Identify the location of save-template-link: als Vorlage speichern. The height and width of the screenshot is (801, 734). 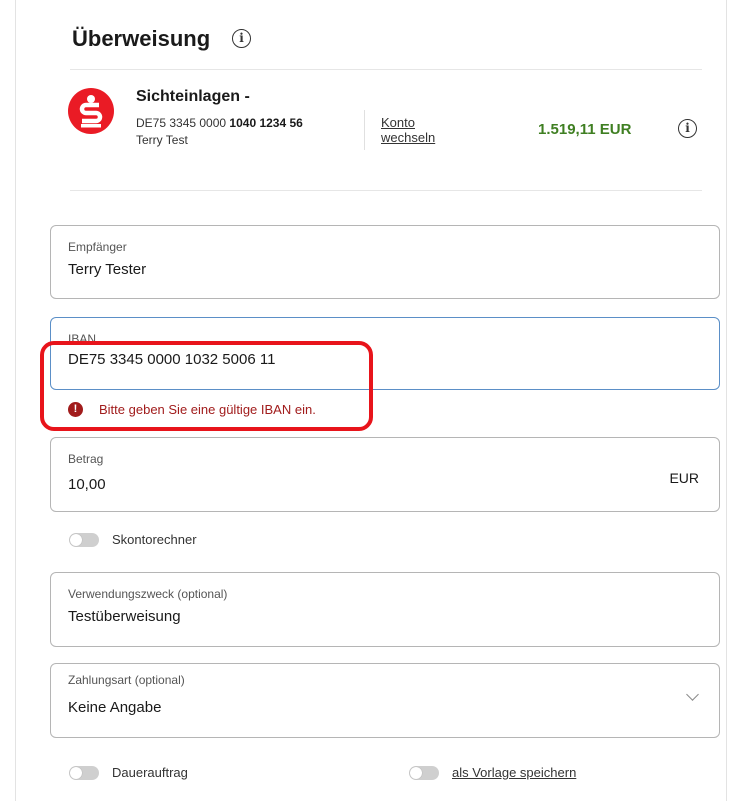
(514, 772).